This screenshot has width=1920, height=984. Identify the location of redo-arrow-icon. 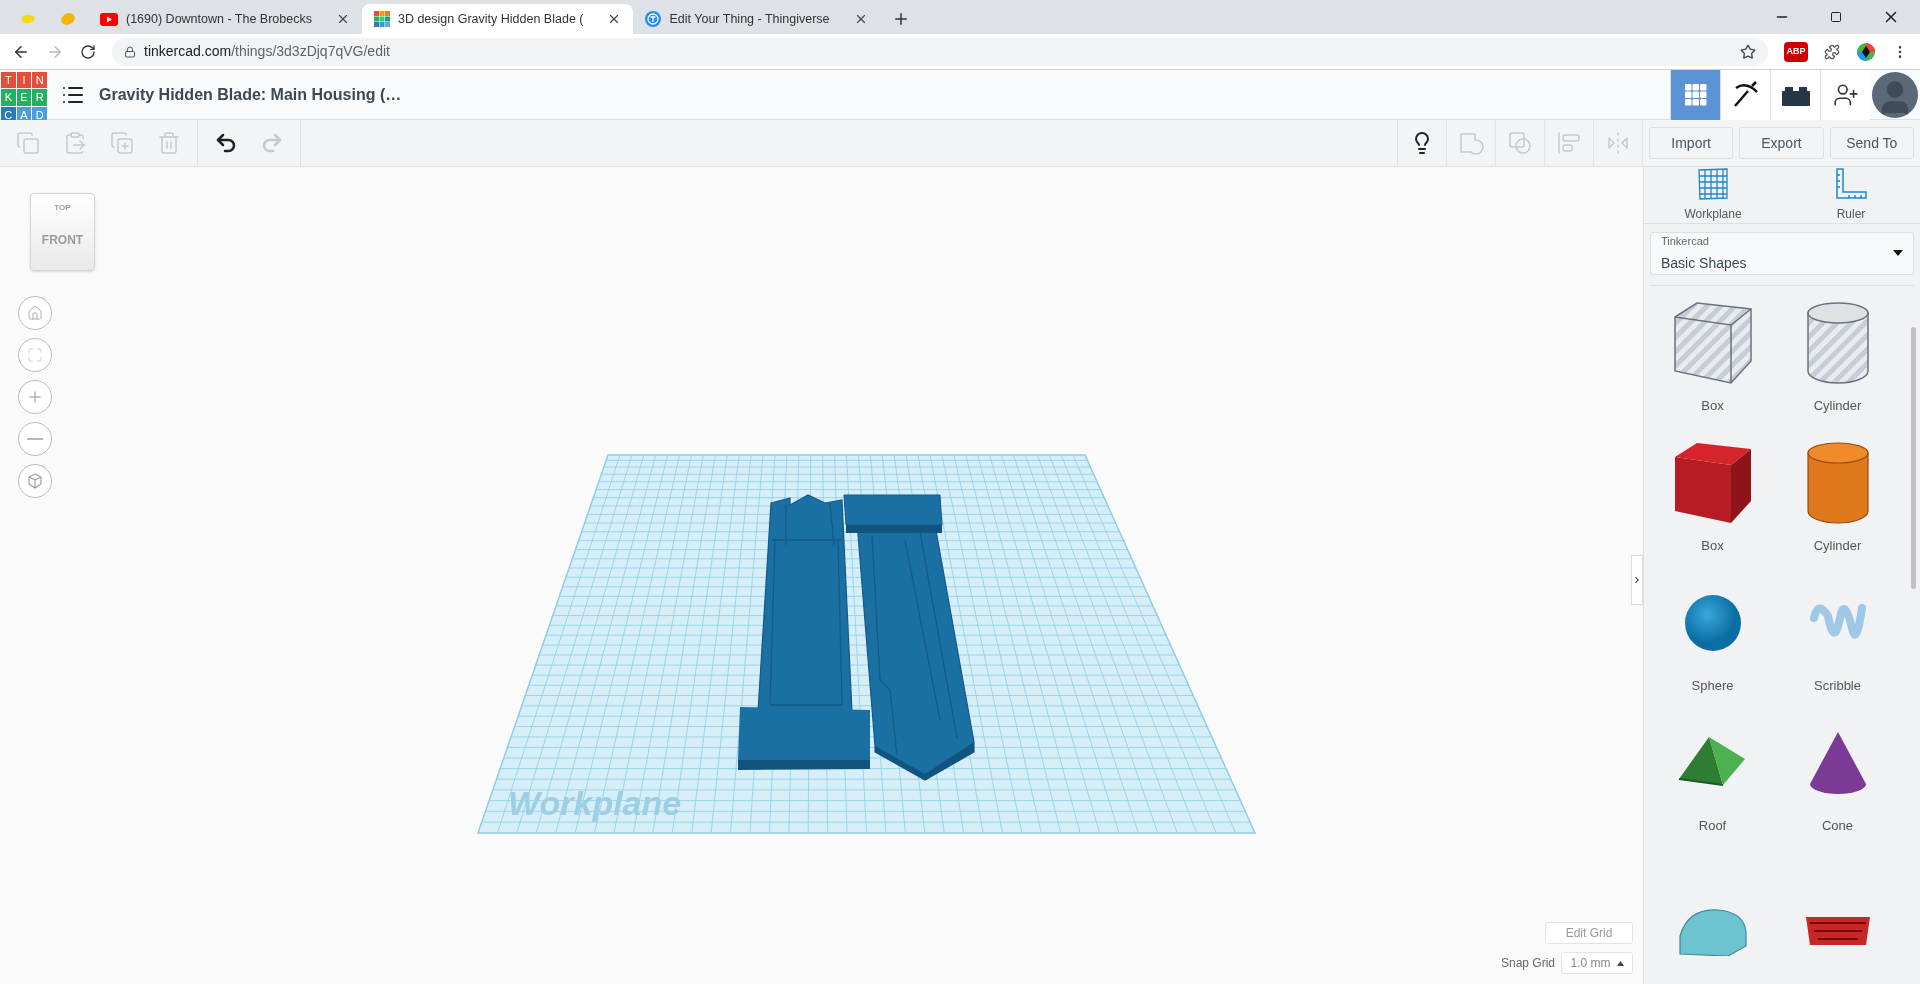
(272, 143).